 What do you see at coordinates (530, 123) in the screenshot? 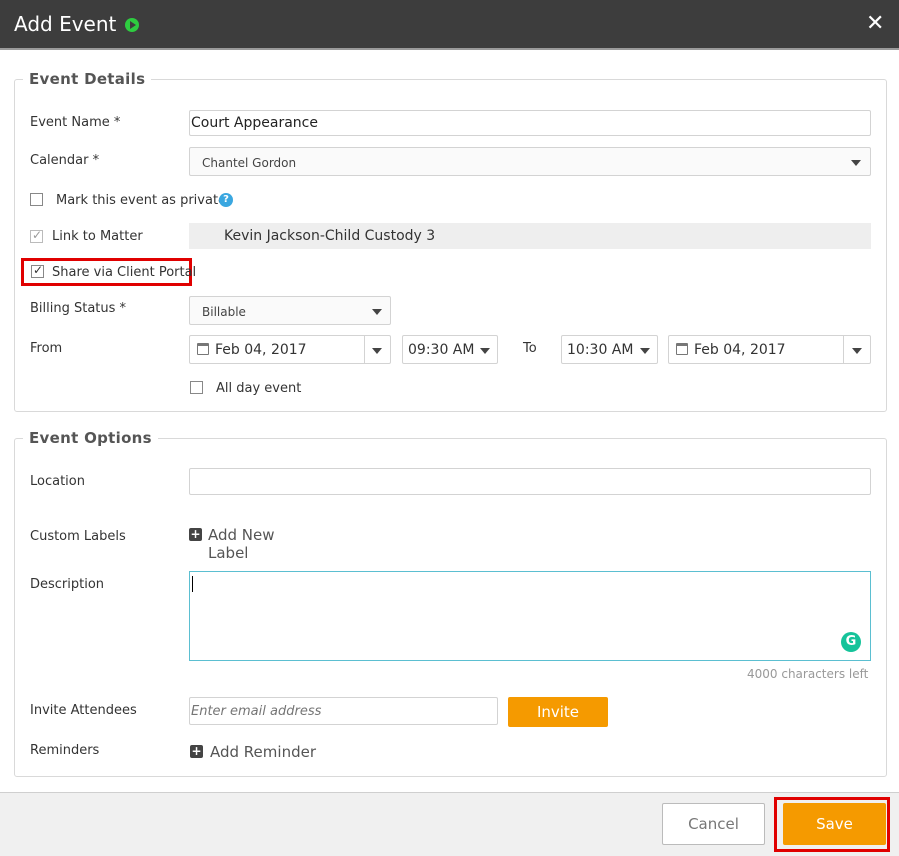
I see `event-name-input` at bounding box center [530, 123].